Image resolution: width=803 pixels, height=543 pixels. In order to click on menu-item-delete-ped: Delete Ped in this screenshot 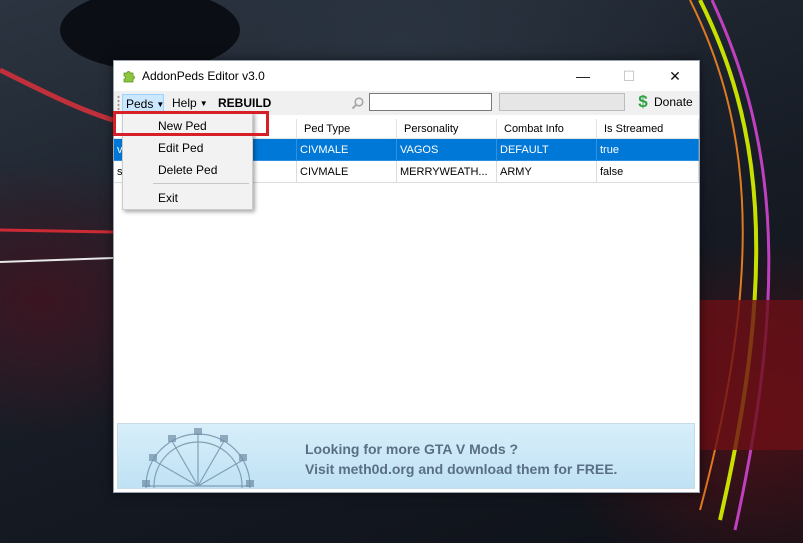, I will do `click(187, 170)`.